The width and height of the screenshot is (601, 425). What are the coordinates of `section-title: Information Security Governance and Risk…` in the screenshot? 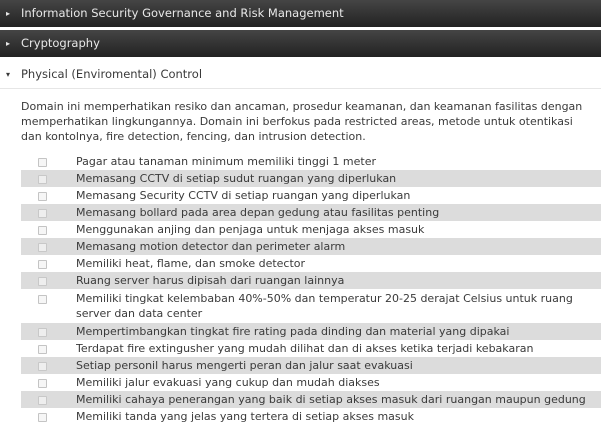 It's located at (182, 13).